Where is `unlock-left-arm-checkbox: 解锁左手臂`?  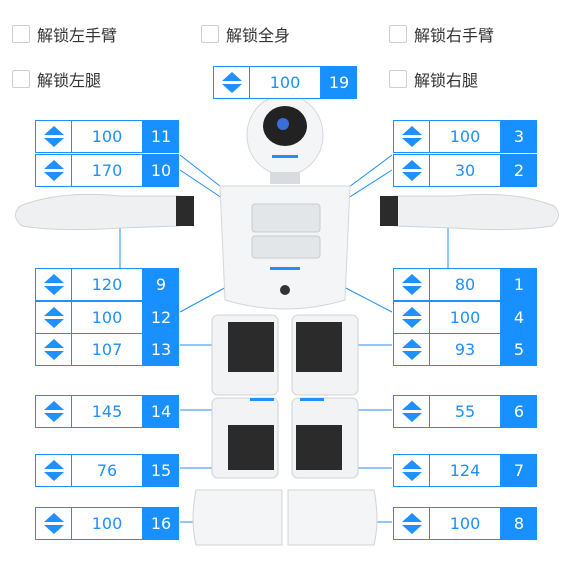 unlock-left-arm-checkbox: 解锁左手臂 is located at coordinates (64, 34).